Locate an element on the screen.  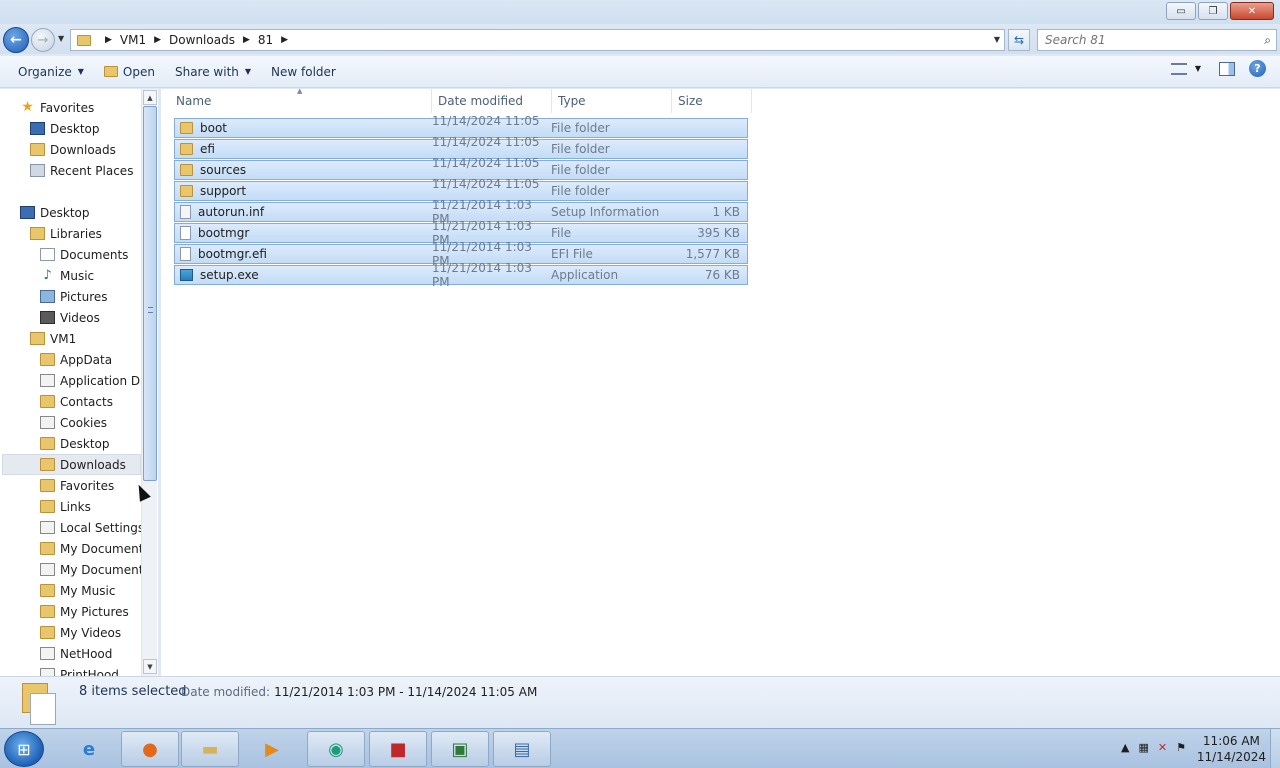
network-icon: ▦ is located at coordinates (1144, 747).